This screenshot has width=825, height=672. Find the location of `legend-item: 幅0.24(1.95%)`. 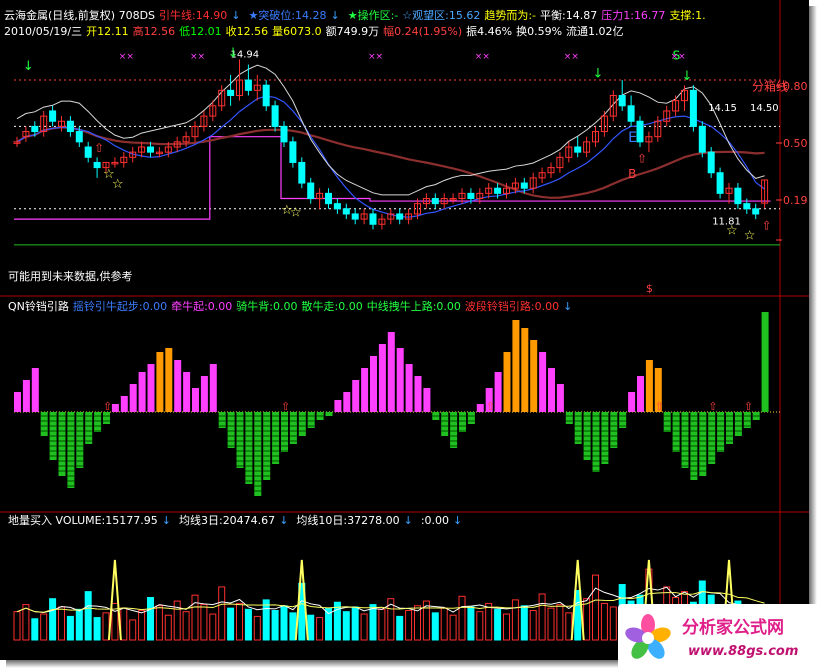

legend-item: 幅0.24(1.95%) is located at coordinates (423, 31).